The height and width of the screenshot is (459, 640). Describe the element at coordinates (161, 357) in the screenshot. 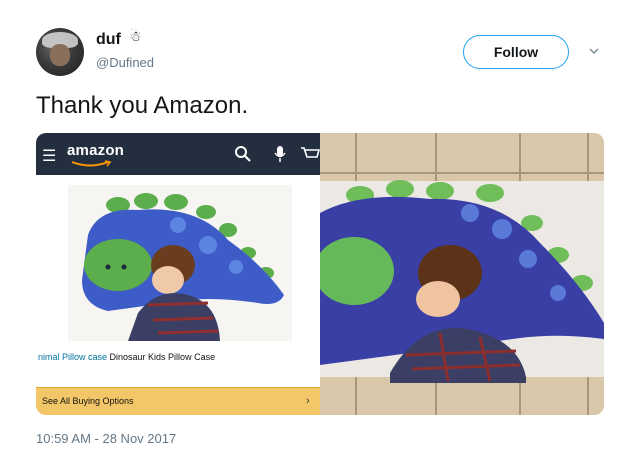

I see `product-title: Dinosaur Kids Pillow Case` at that location.